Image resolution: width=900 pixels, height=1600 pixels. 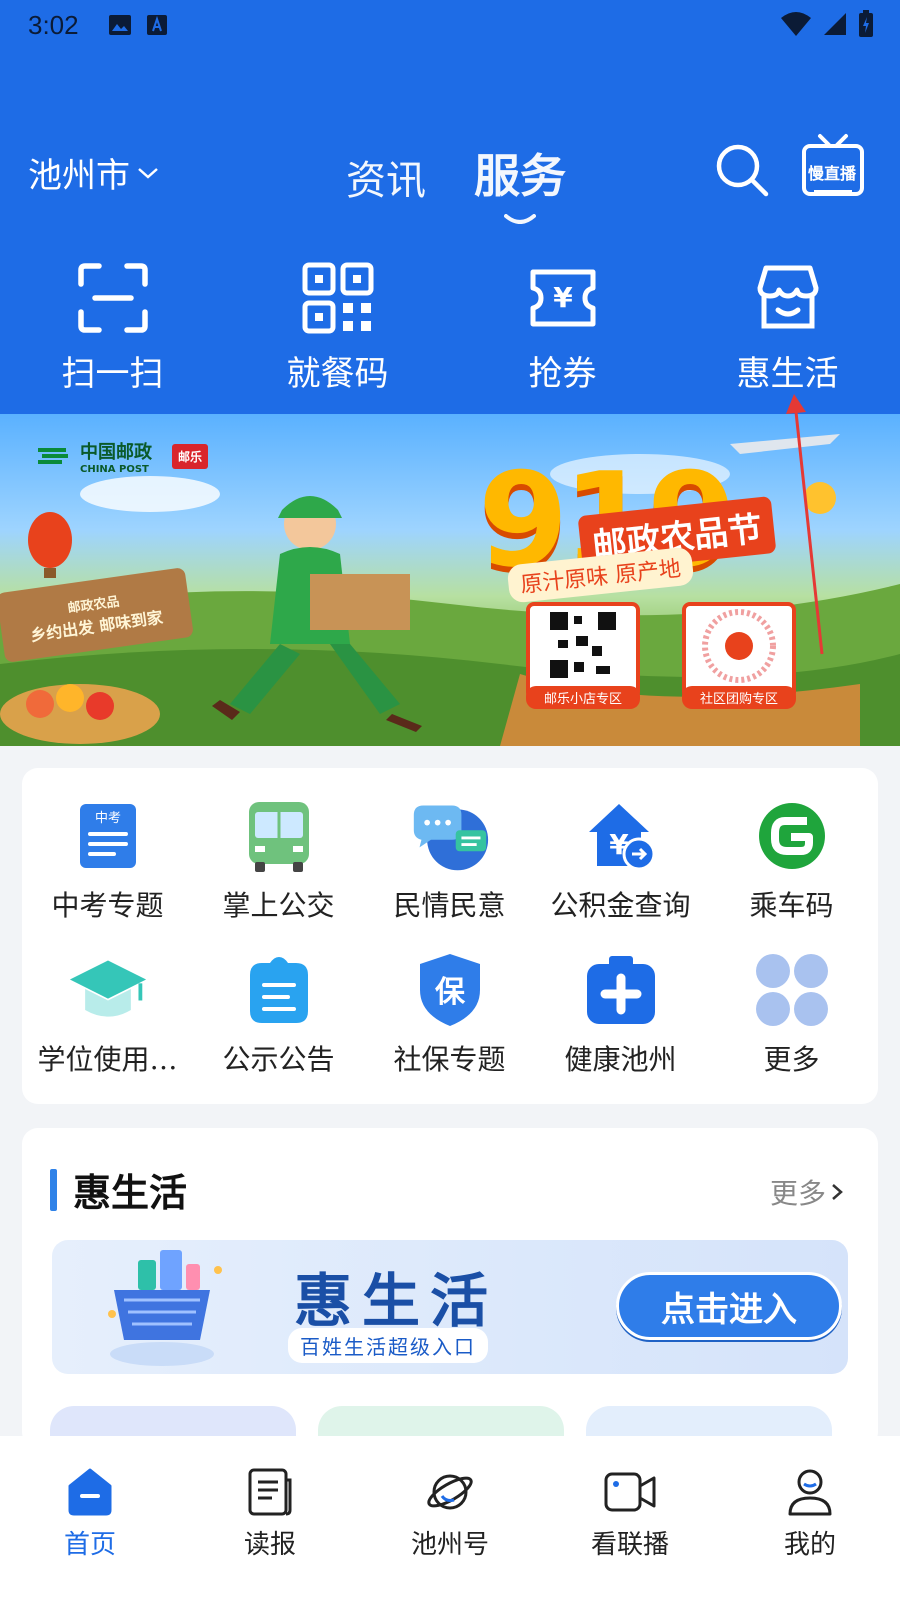 I want to click on tab-services-label: 服务, so click(x=520, y=176).